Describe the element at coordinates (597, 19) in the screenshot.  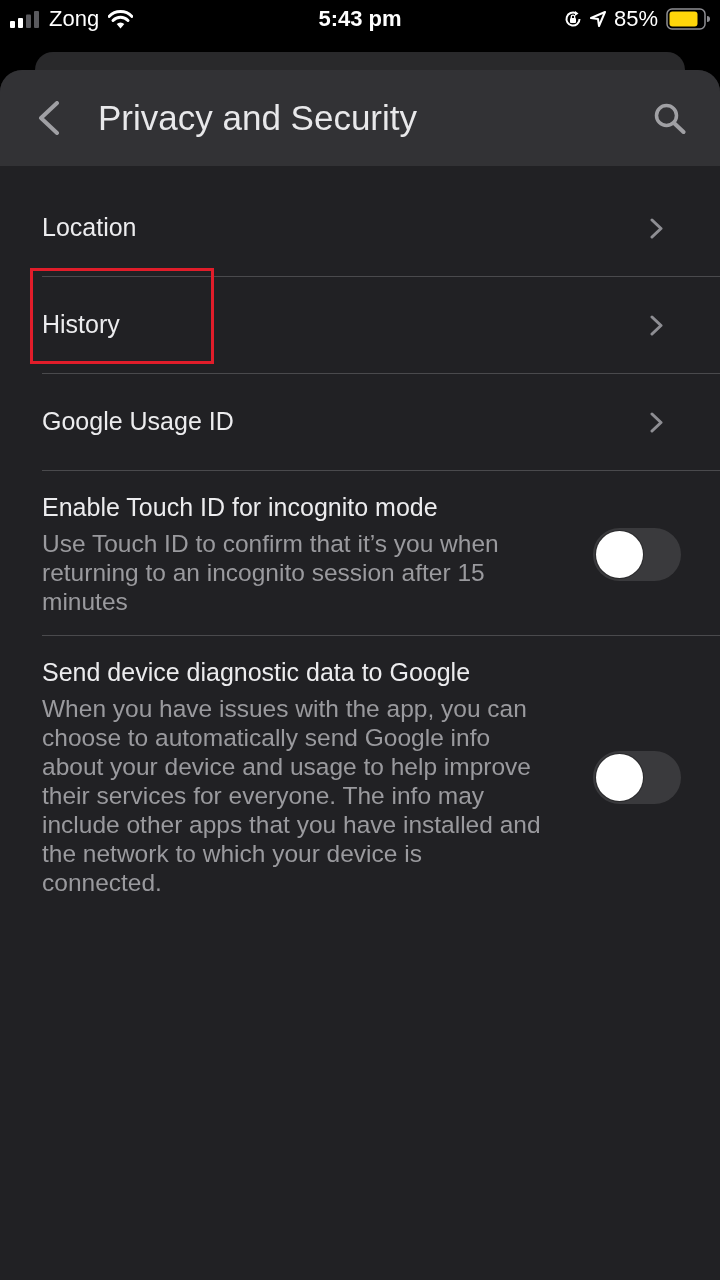
I see `location-arrow-icon` at that location.